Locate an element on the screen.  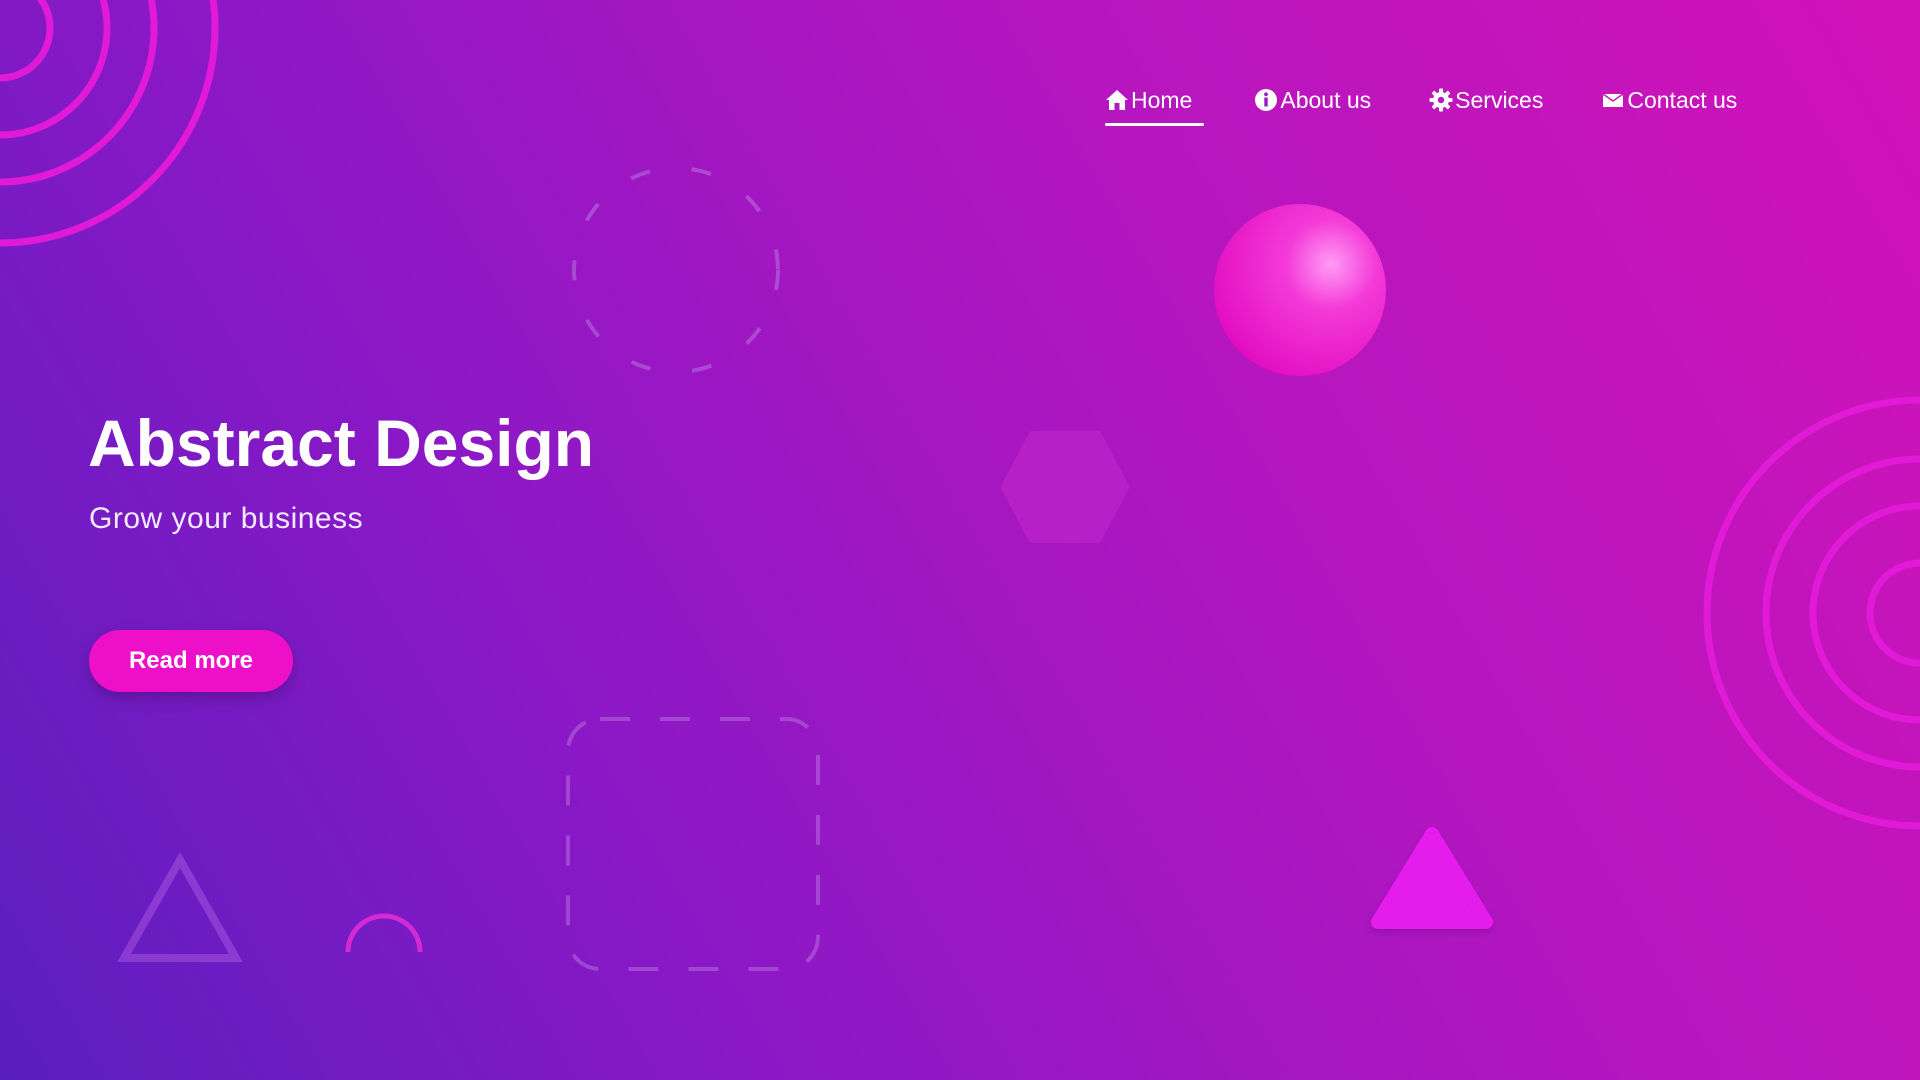
nav-item-contact: Contact us is located at coordinates (1669, 100).